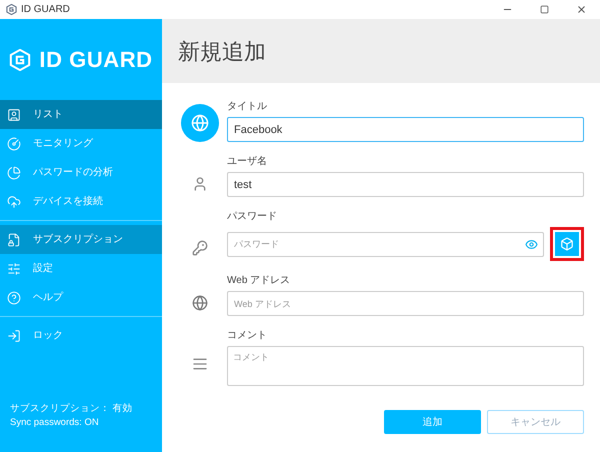  Describe the element at coordinates (96, 60) in the screenshot. I see `logo-text: ID GUARD` at that location.